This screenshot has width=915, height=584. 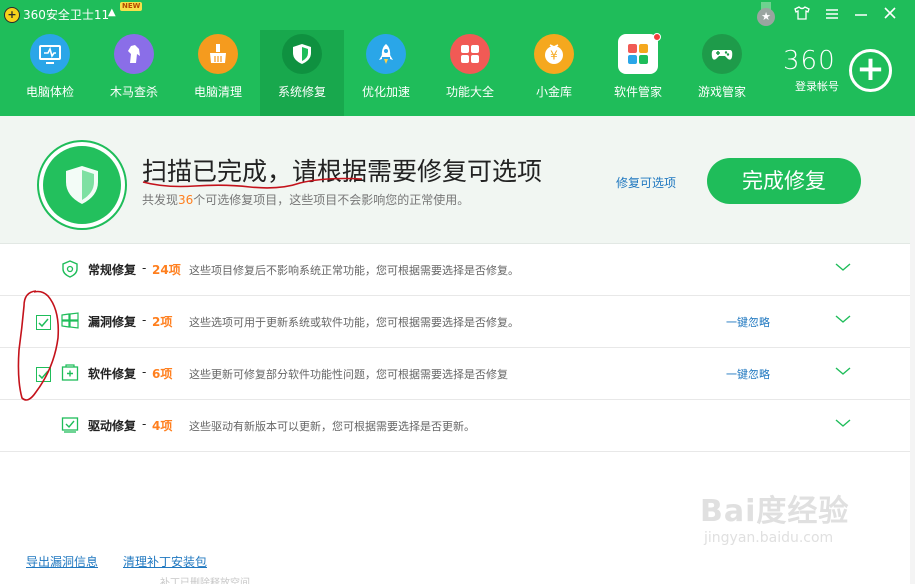 I want to click on export-vulnerability-link: 导出漏洞信息, so click(x=62, y=561).